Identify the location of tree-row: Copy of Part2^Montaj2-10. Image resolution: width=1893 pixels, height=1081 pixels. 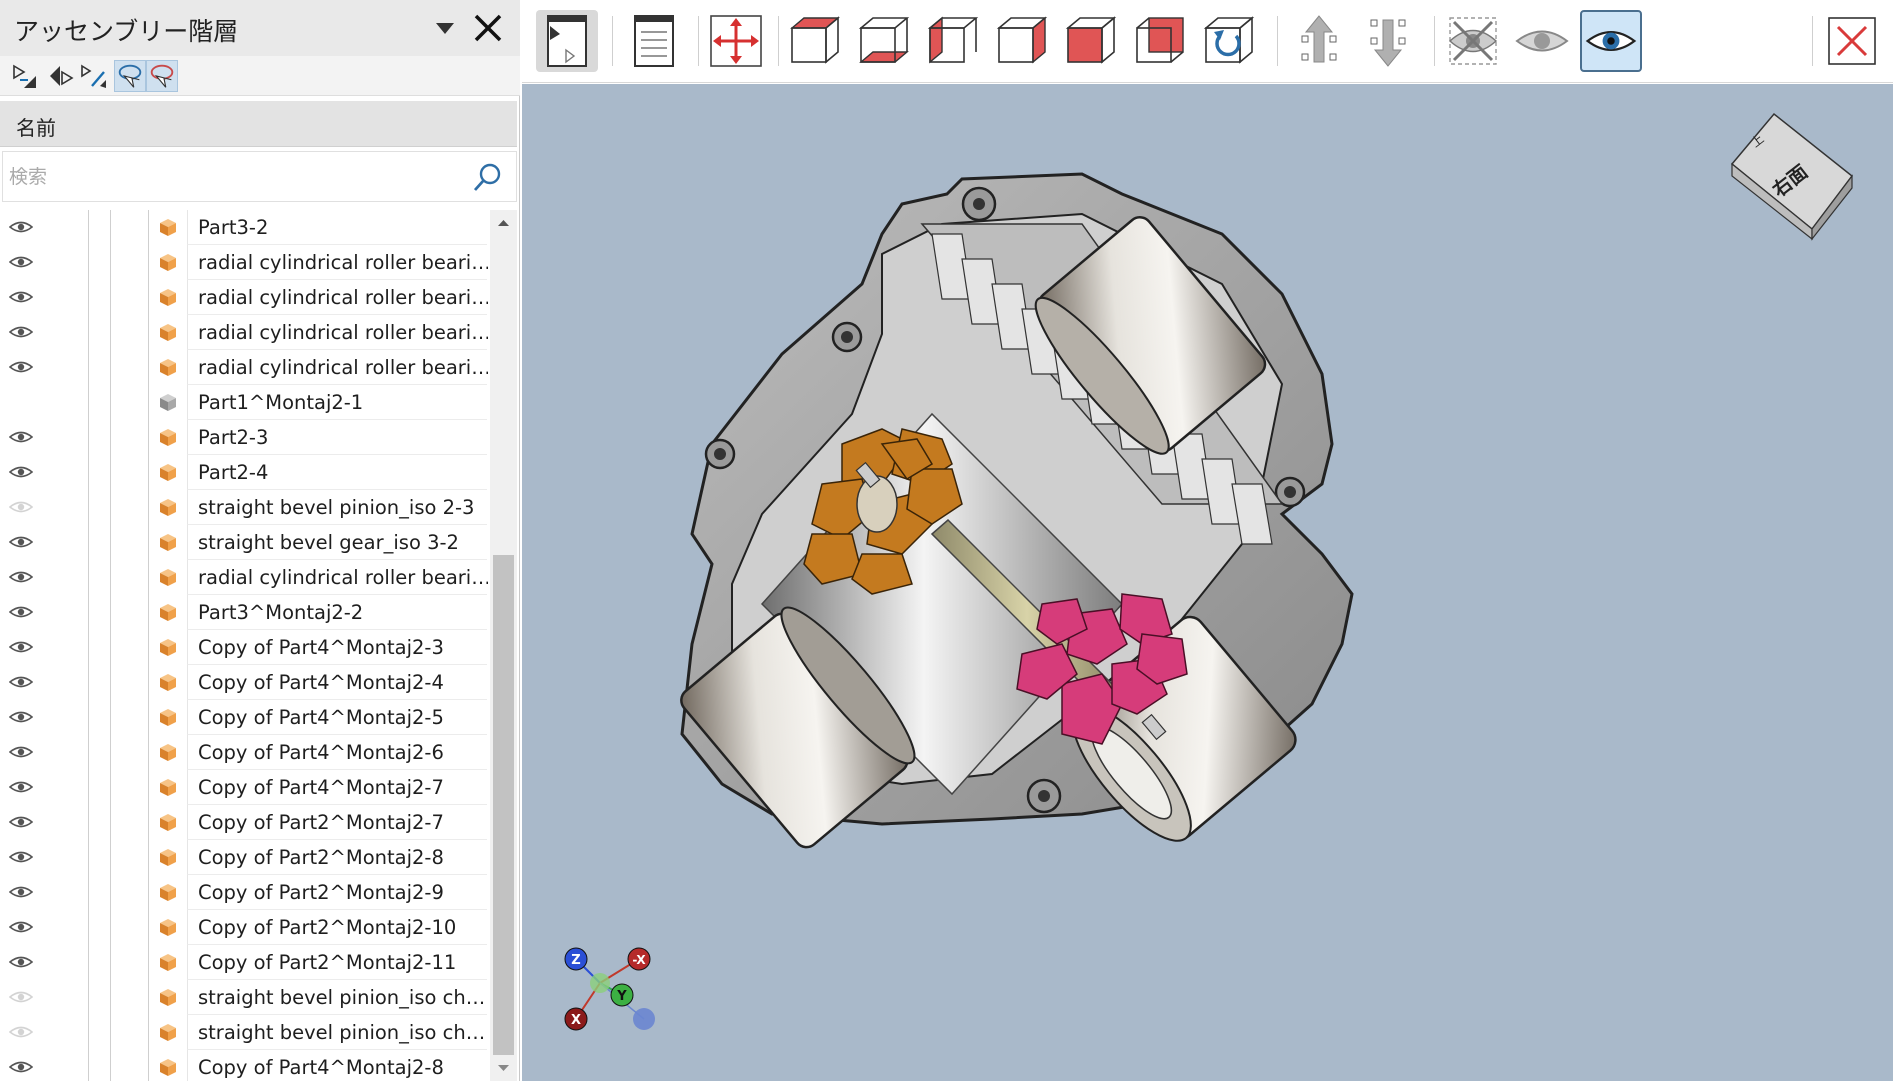
(245, 927).